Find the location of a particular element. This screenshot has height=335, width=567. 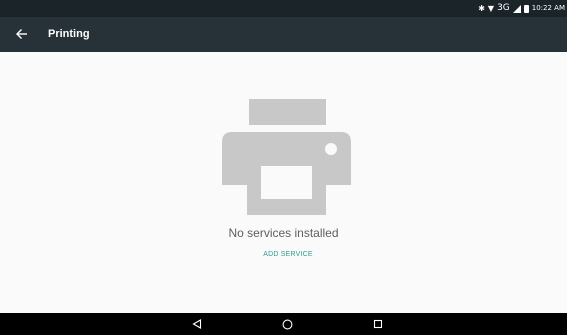

triangle-back-icon is located at coordinates (197, 324).